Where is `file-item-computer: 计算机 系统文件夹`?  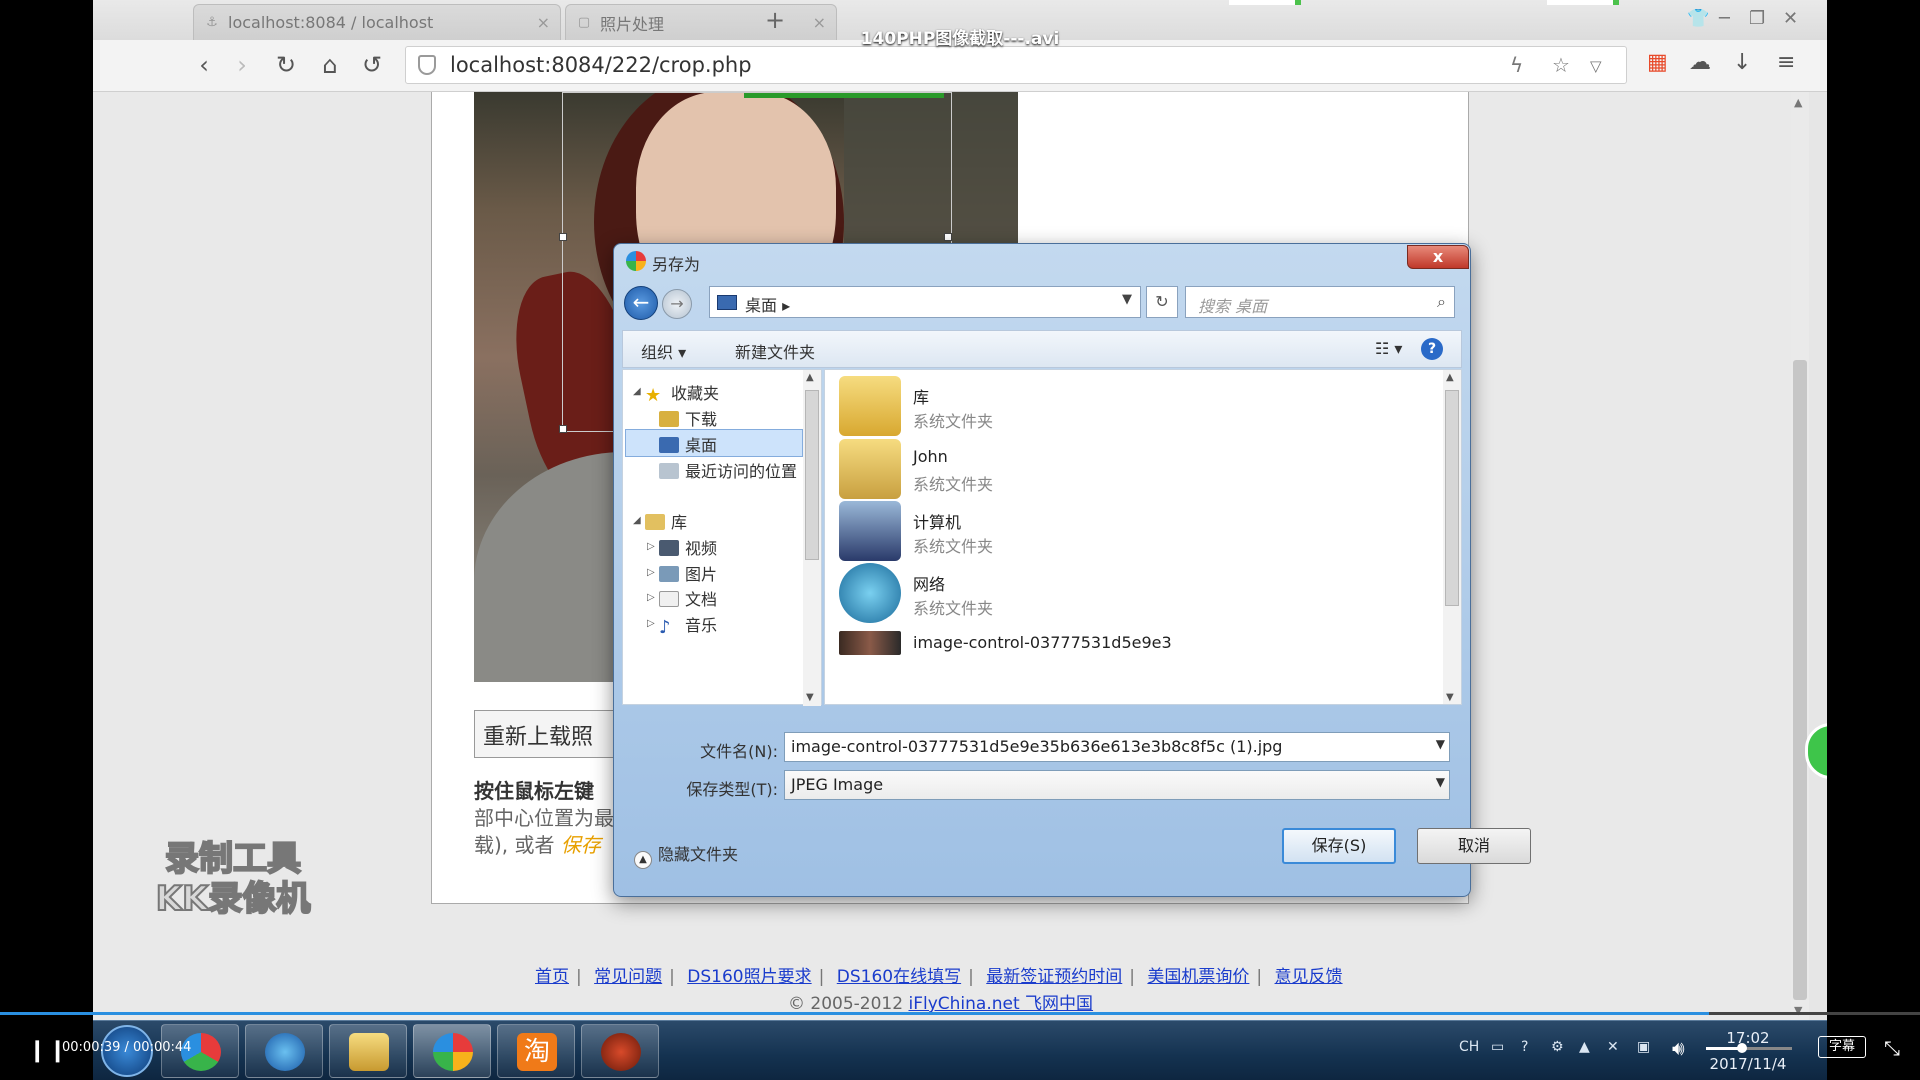
file-item-computer: 计算机 系统文件夹 is located at coordinates (1119, 534).